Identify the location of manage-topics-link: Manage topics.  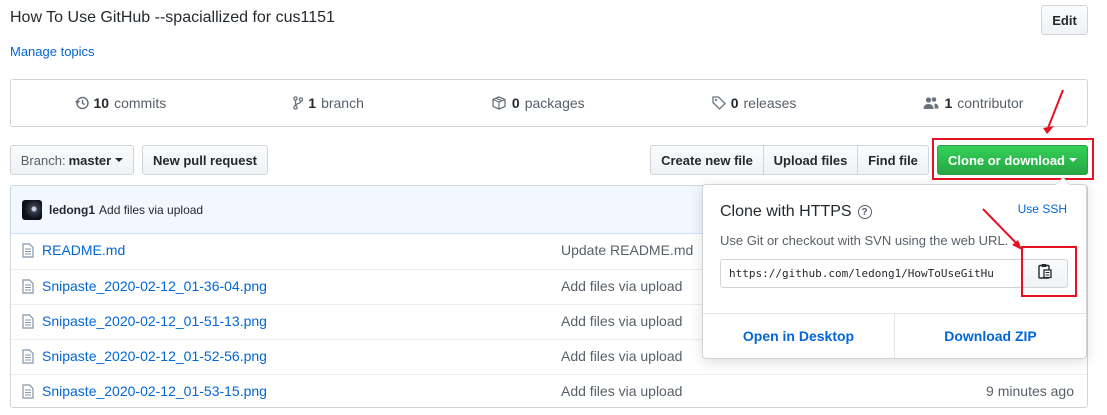
(52, 51).